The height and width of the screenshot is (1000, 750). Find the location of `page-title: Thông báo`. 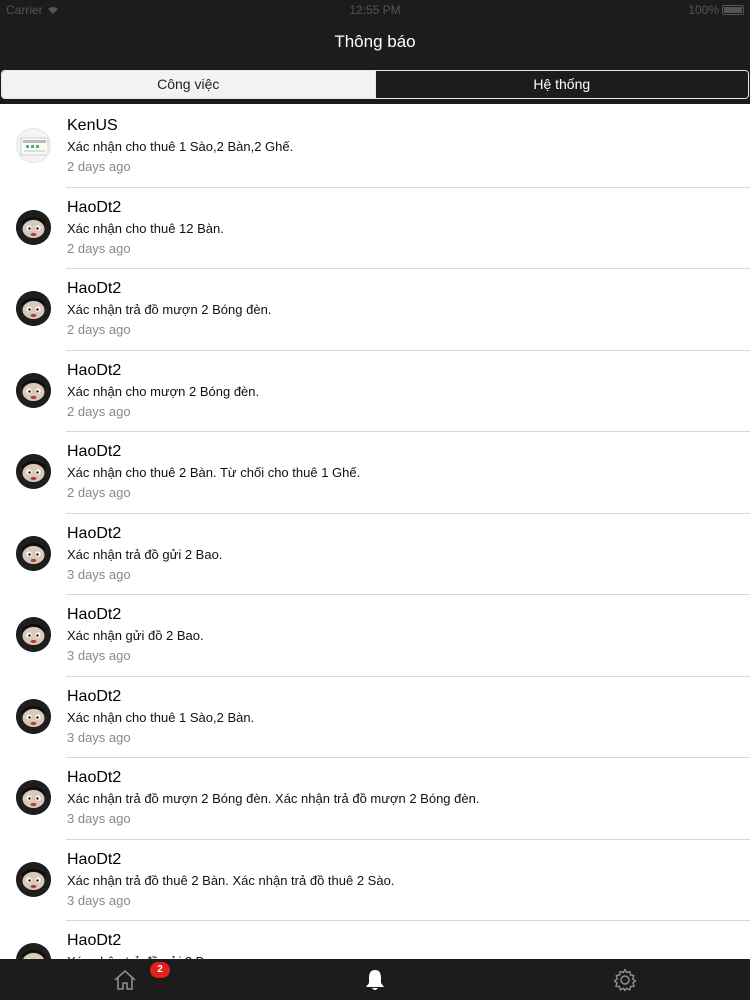

page-title: Thông báo is located at coordinates (375, 41).